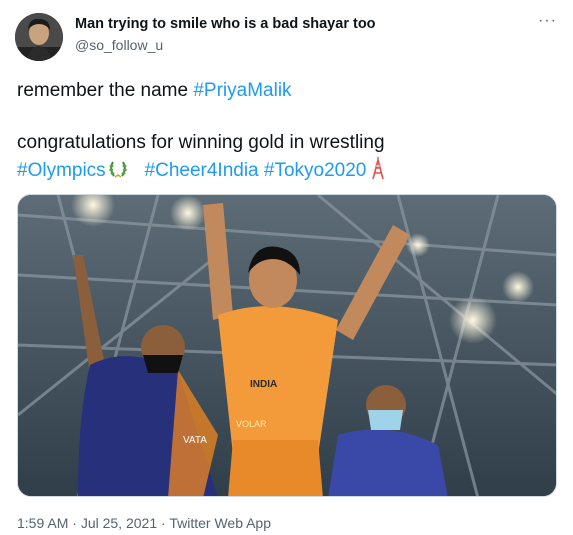 The image size is (573, 535). Describe the element at coordinates (119, 523) in the screenshot. I see `tweet-date: Jul 25, 2021` at that location.